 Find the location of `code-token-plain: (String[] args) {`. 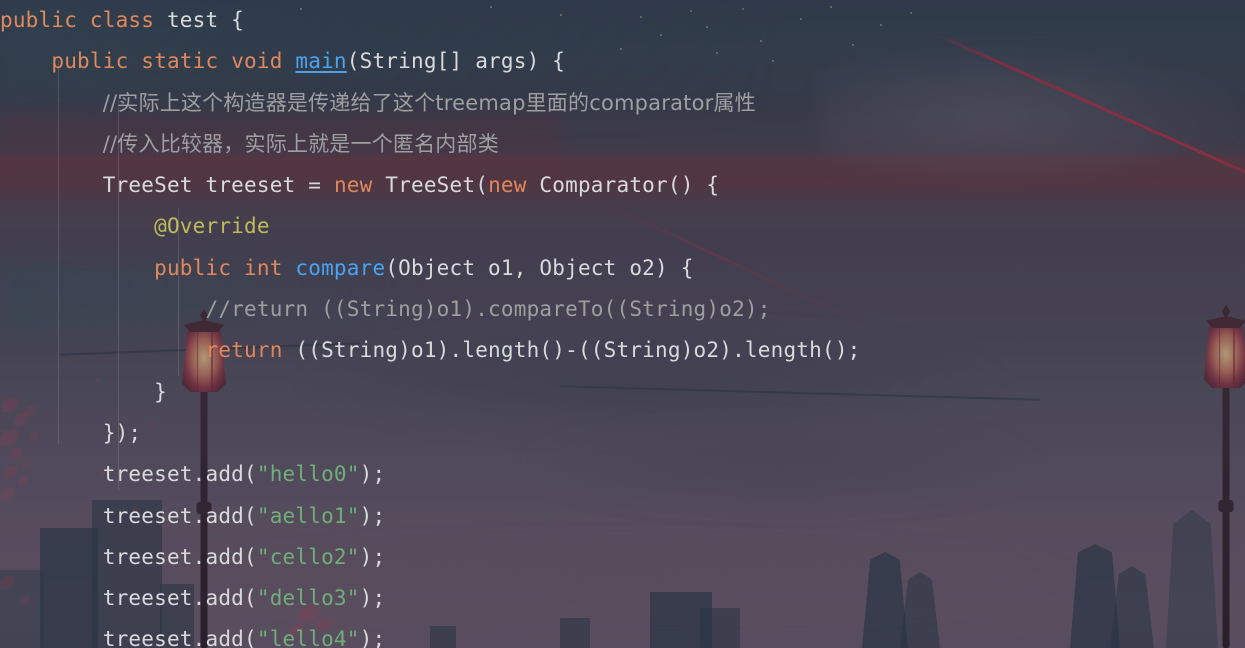

code-token-plain: (String[] args) { is located at coordinates (456, 61).